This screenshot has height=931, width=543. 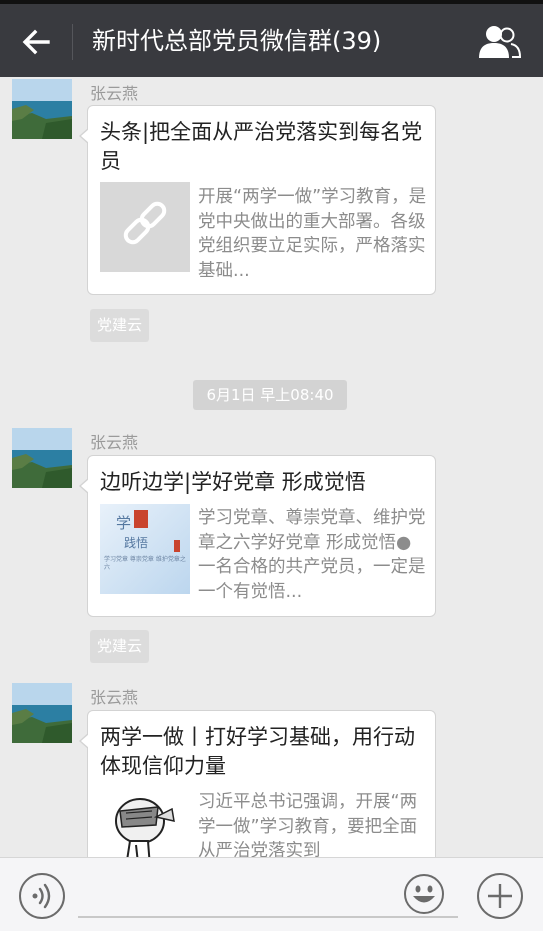 I want to click on voice-input-icon, so click(x=42, y=896).